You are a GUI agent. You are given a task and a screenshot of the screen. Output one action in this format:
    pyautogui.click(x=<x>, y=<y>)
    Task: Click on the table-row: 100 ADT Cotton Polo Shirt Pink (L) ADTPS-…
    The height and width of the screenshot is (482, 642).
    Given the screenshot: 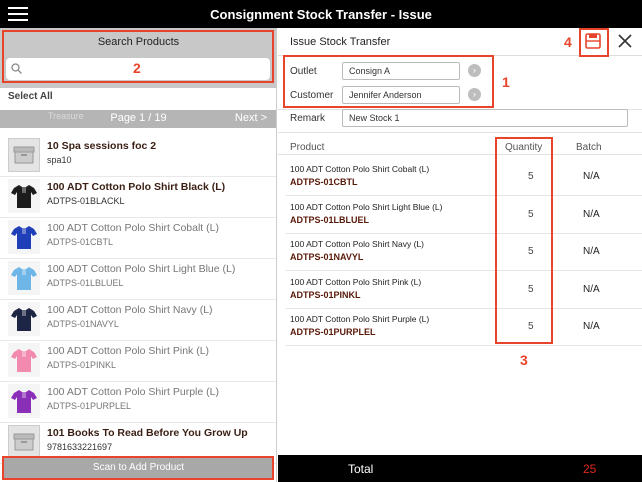 What is the action you would take?
    pyautogui.click(x=464, y=290)
    